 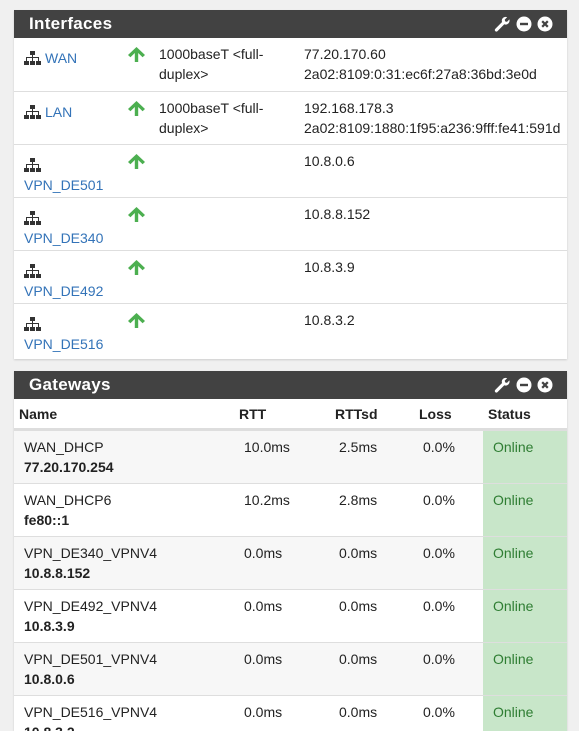 I want to click on column-status: Status, so click(x=509, y=414).